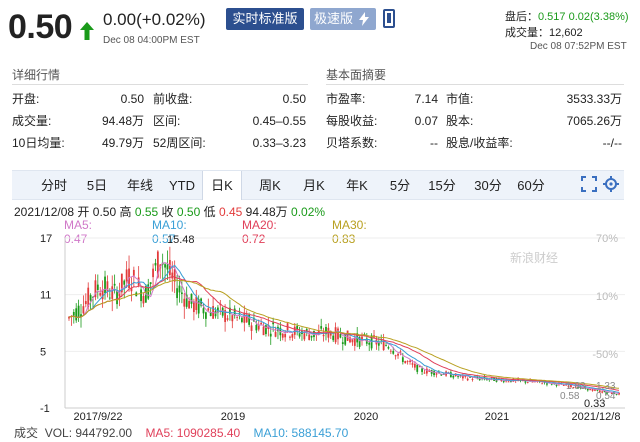 This screenshot has height=442, width=640. Describe the element at coordinates (87, 31) in the screenshot. I see `up-arrow-icon` at that location.